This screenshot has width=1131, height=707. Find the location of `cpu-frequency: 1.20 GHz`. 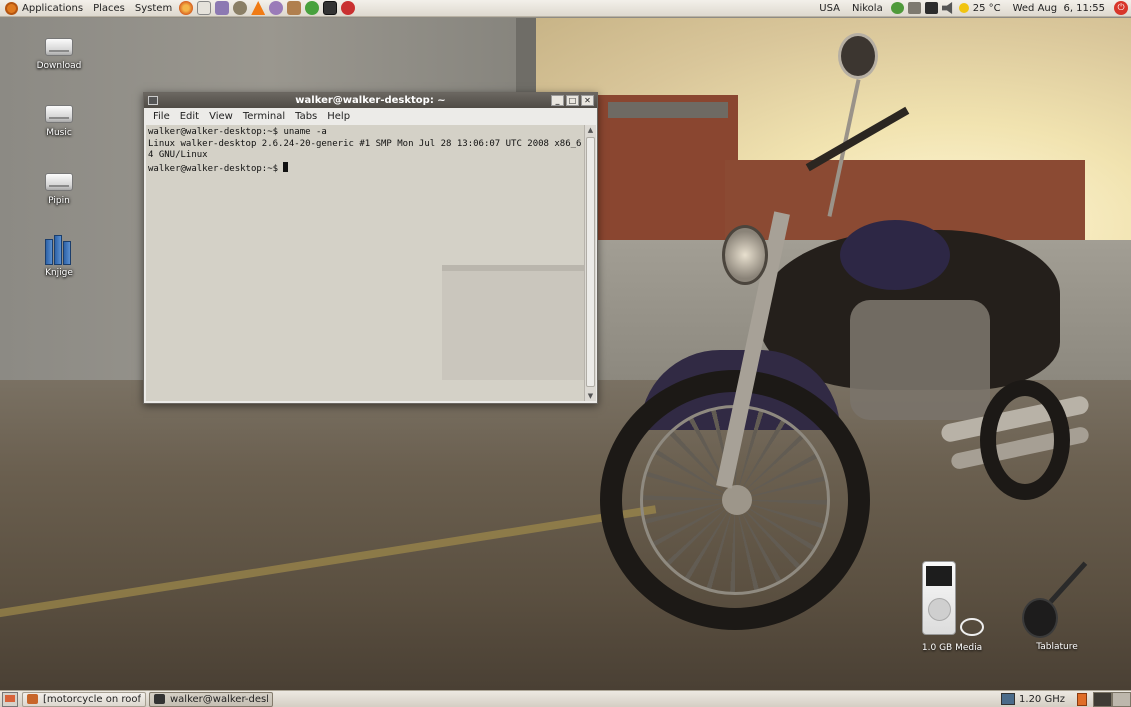

cpu-frequency: 1.20 GHz is located at coordinates (1042, 699).